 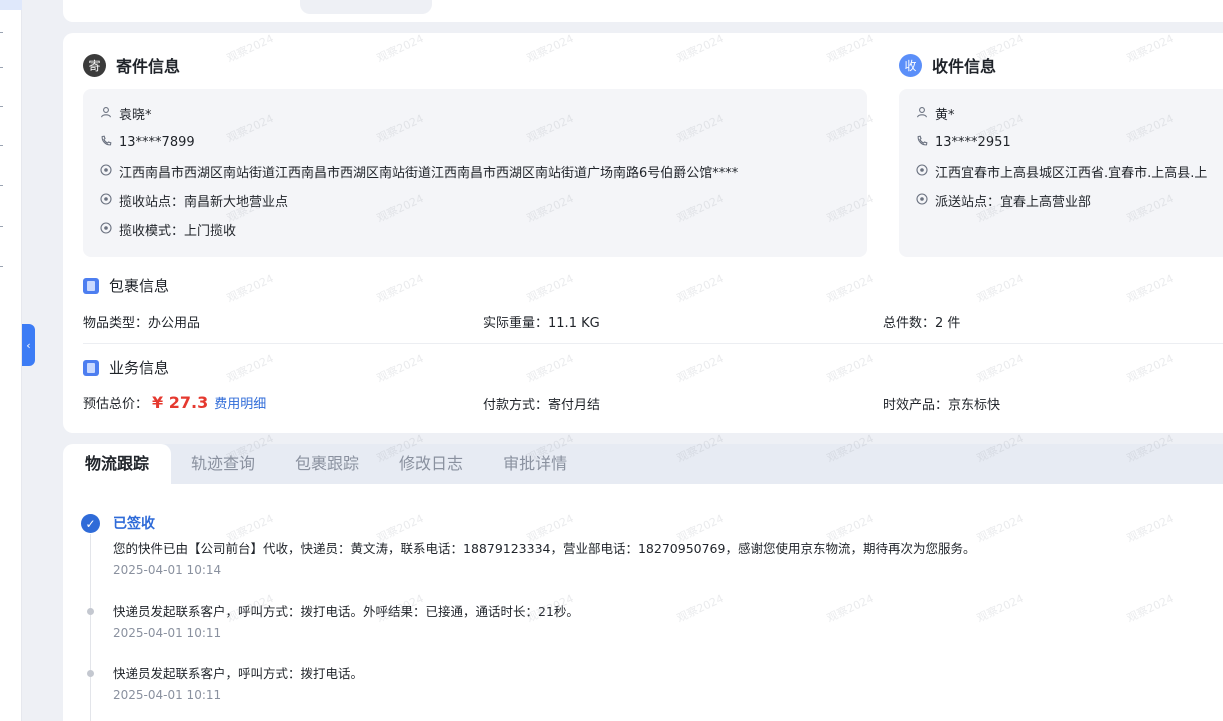 What do you see at coordinates (916, 405) in the screenshot?
I see `product-label: 时效产品：` at bounding box center [916, 405].